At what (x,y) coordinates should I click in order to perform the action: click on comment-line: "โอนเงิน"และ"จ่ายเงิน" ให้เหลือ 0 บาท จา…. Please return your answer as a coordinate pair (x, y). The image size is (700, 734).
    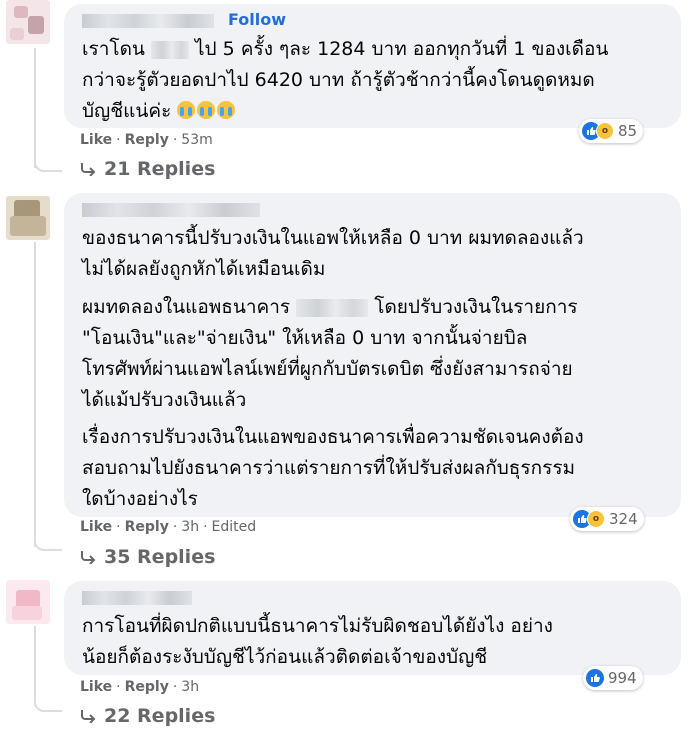
    Looking at the image, I should click on (305, 338).